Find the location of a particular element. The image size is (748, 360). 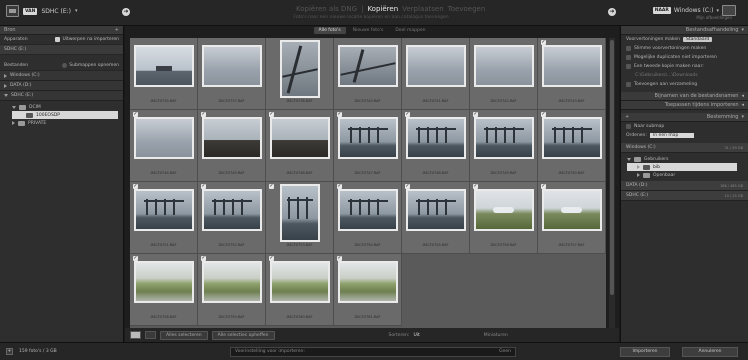

volume-sdhc: SDHC (E:) is located at coordinates (61, 96).